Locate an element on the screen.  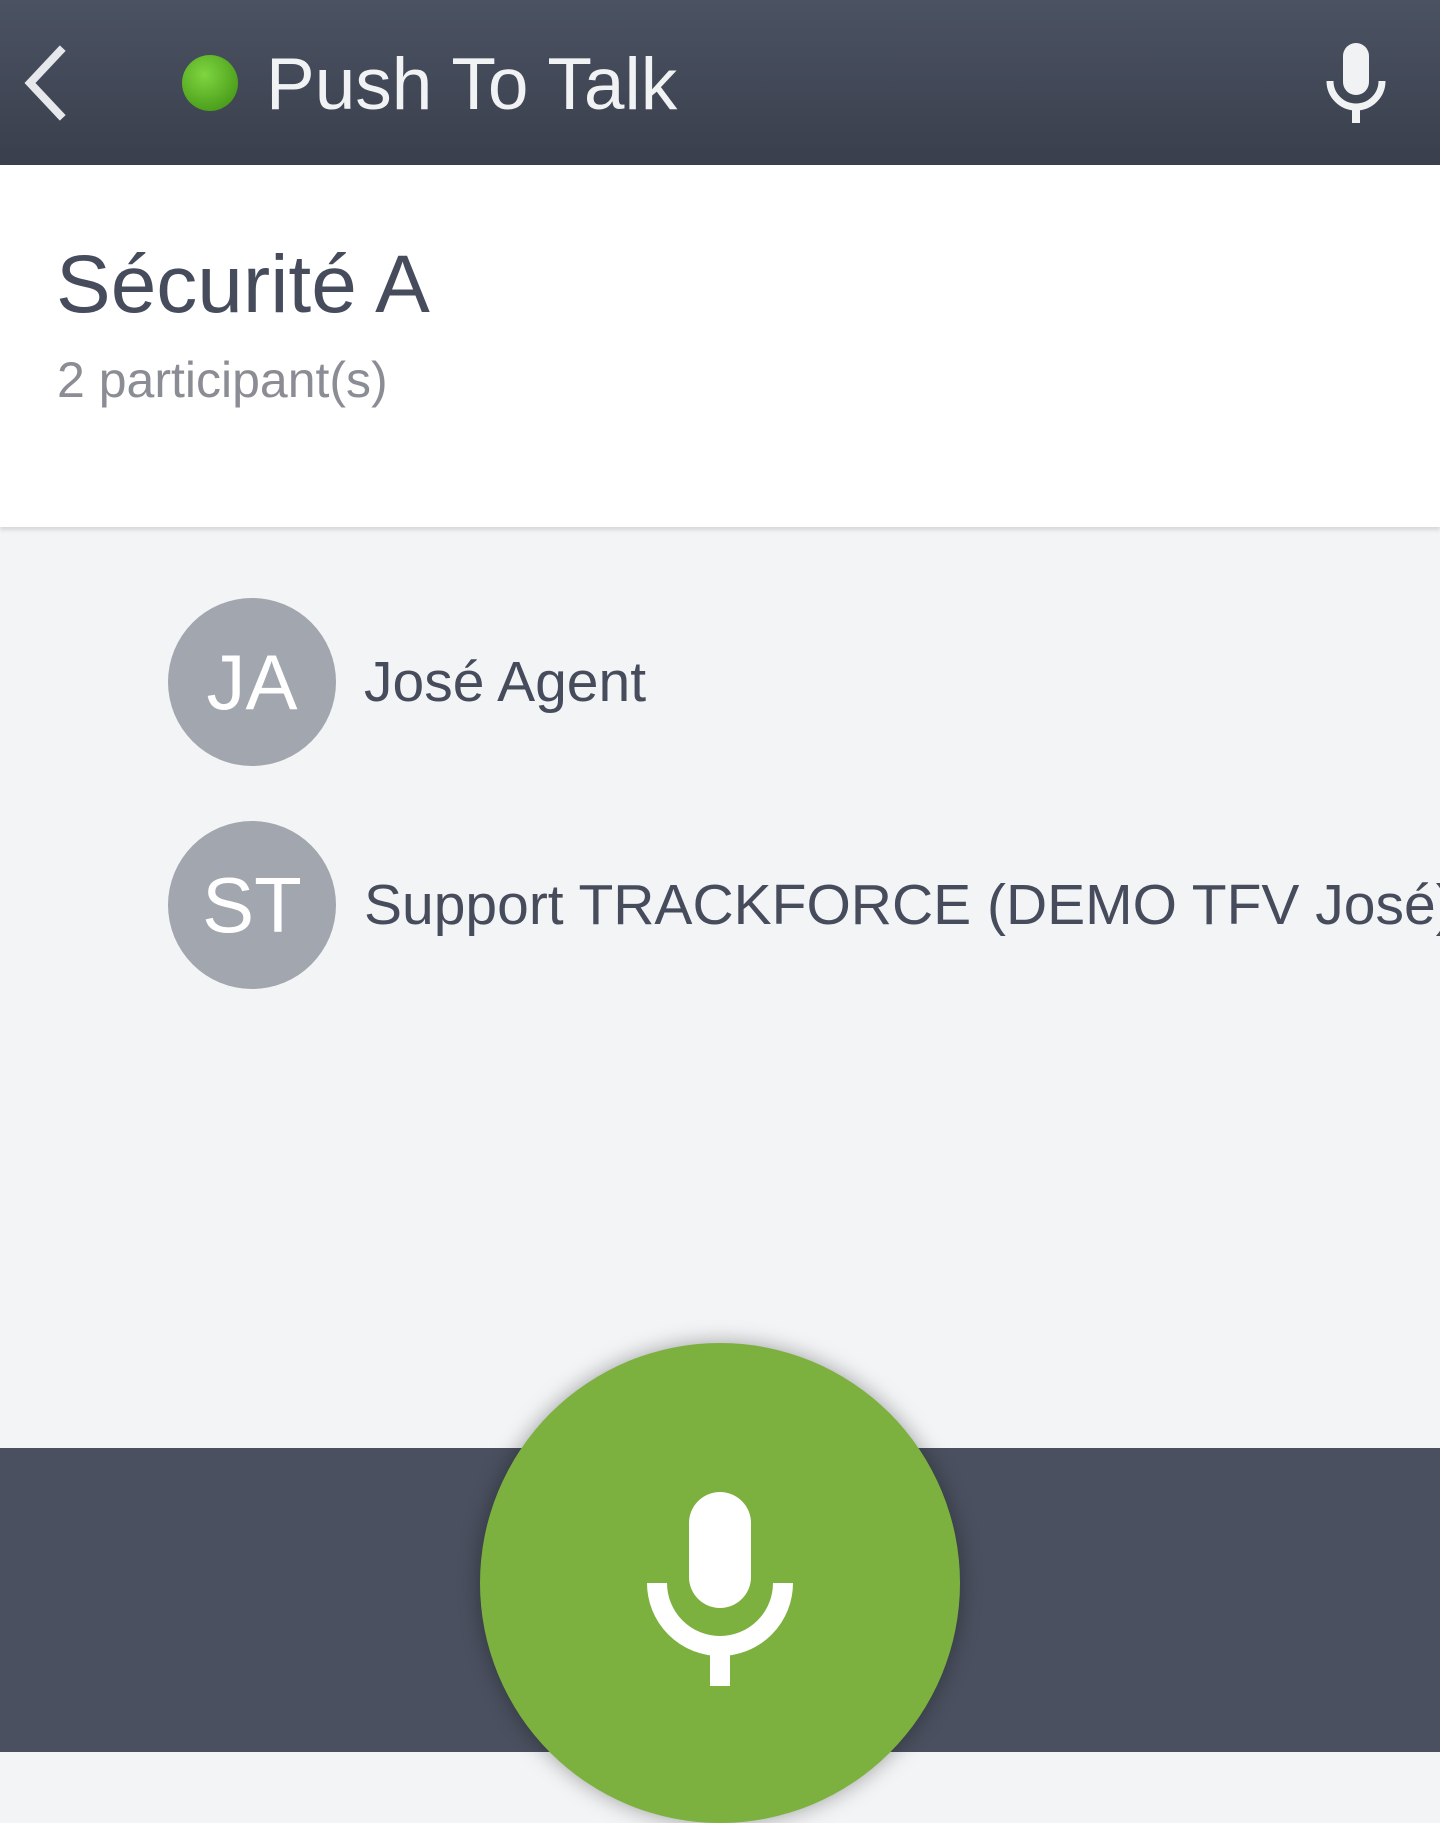
avatar: ST is located at coordinates (252, 905).